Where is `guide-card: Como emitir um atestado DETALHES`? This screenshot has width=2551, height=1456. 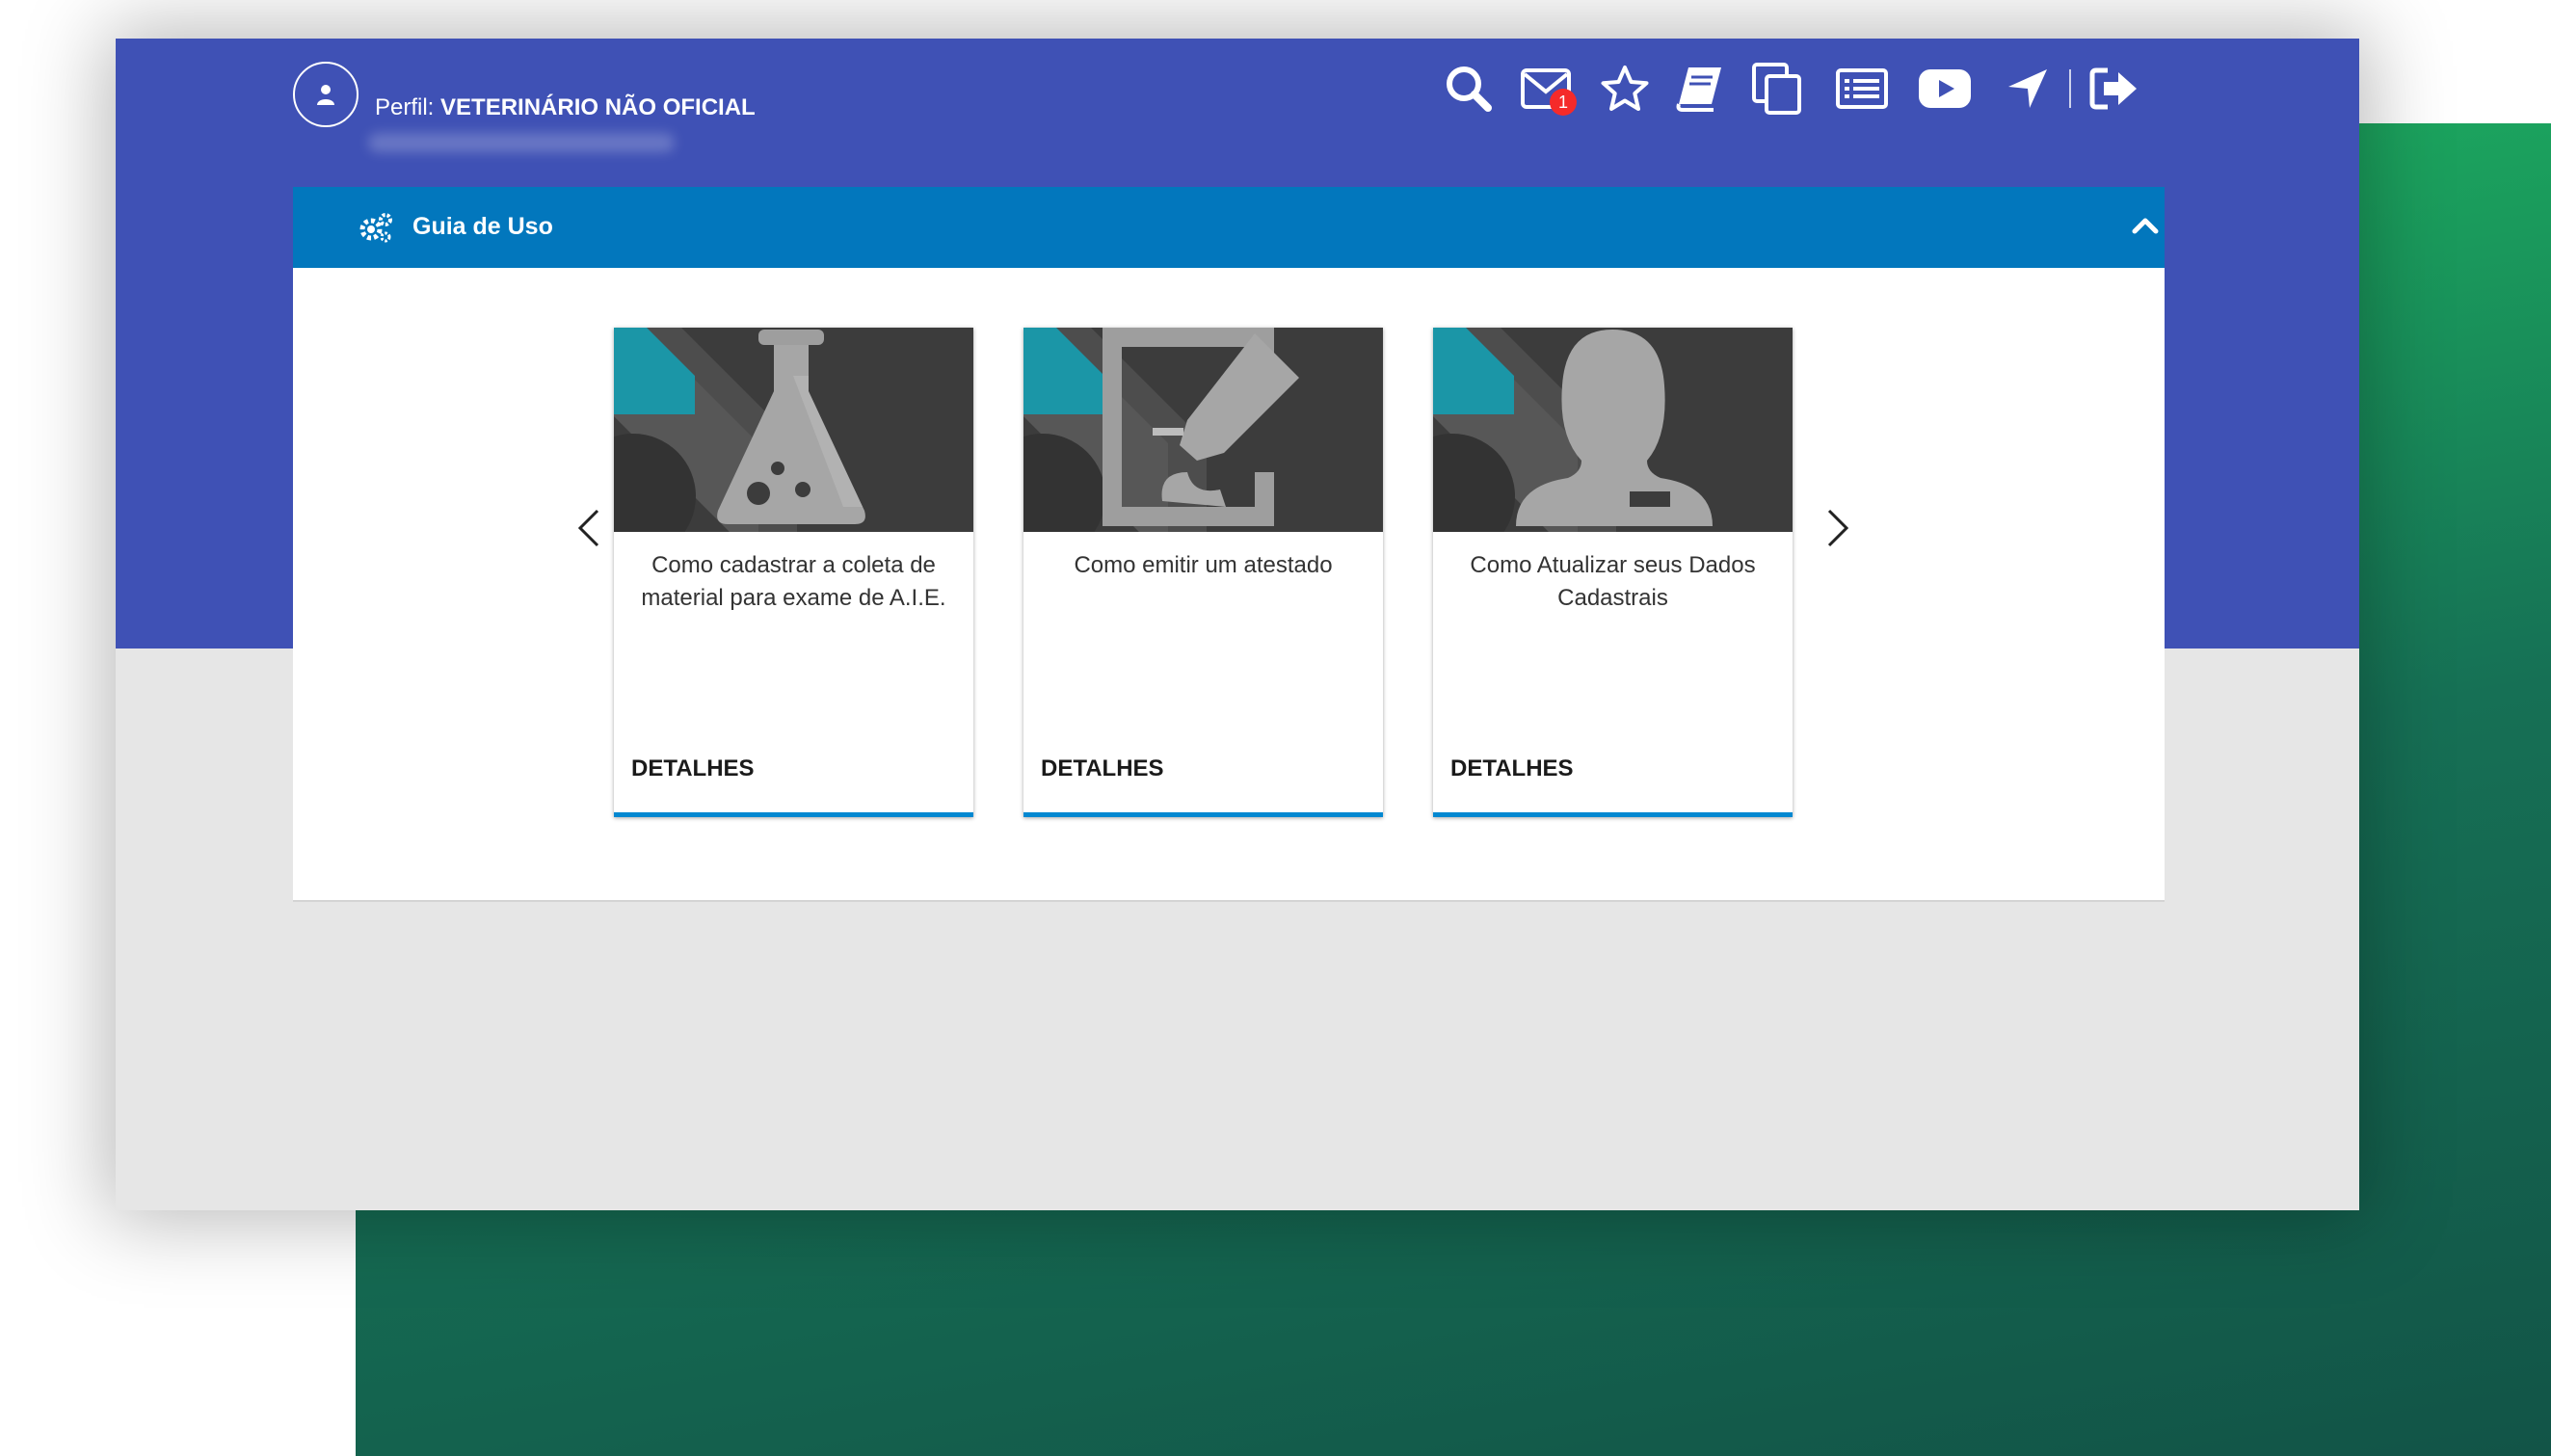
guide-card: Como emitir um atestado DETALHES is located at coordinates (1203, 573).